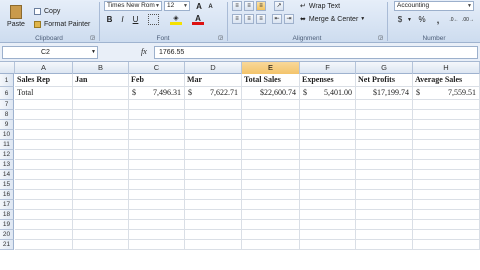 This screenshot has width=480, height=270. What do you see at coordinates (279, 6) in the screenshot?
I see `orientation-icon: ↗` at bounding box center [279, 6].